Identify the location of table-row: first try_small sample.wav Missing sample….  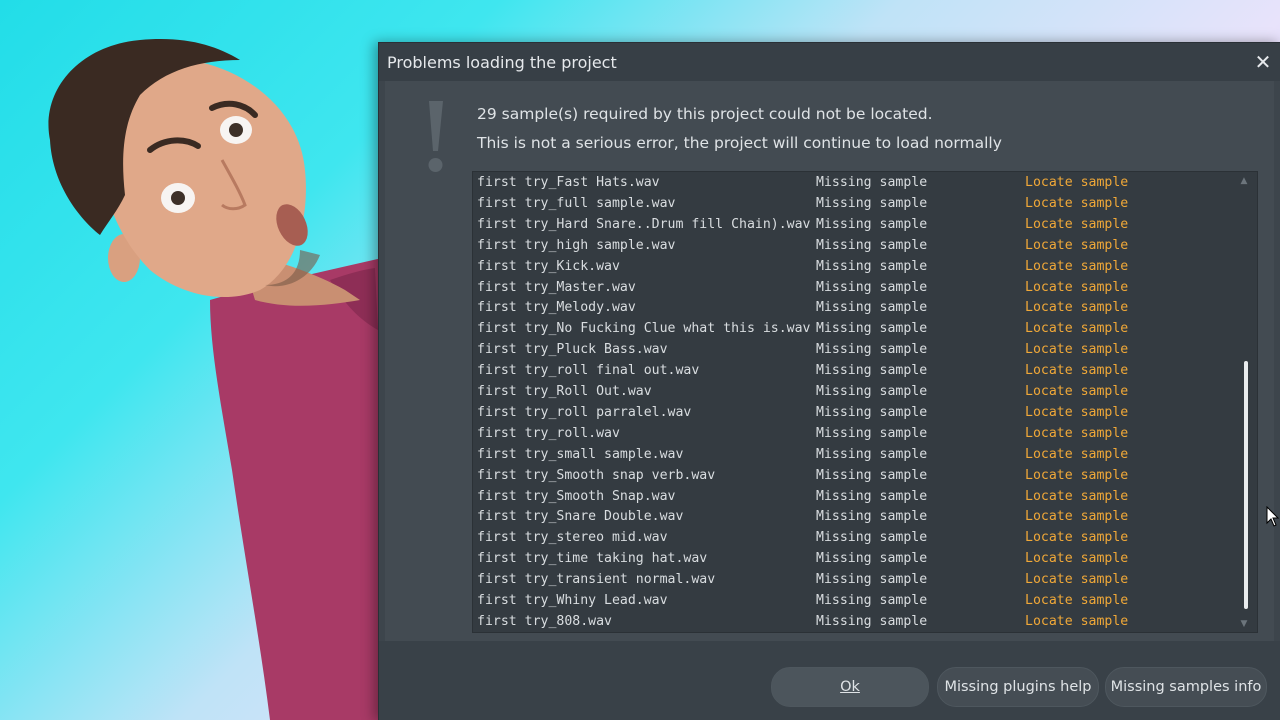
(853, 455).